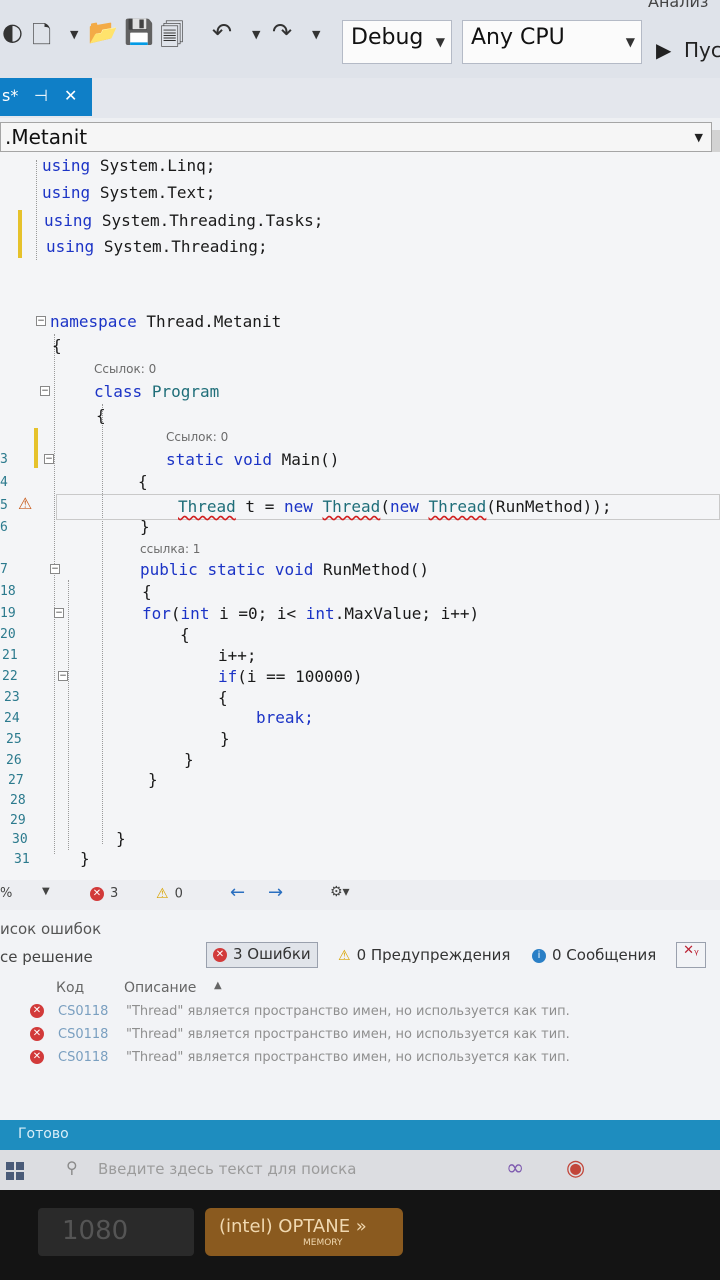 This screenshot has height=1280, width=720. What do you see at coordinates (12, 32) in the screenshot?
I see `back-icon: ◐` at bounding box center [12, 32].